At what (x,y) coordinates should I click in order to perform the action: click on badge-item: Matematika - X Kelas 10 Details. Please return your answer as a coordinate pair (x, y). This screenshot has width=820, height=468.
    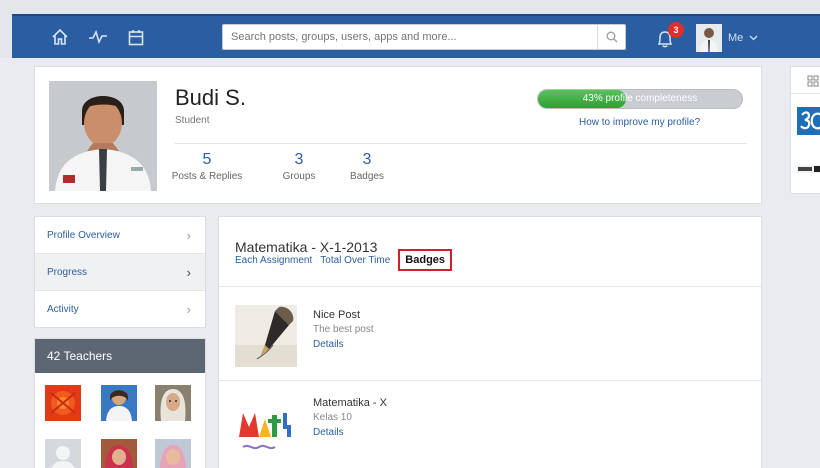
    Looking at the image, I should click on (490, 424).